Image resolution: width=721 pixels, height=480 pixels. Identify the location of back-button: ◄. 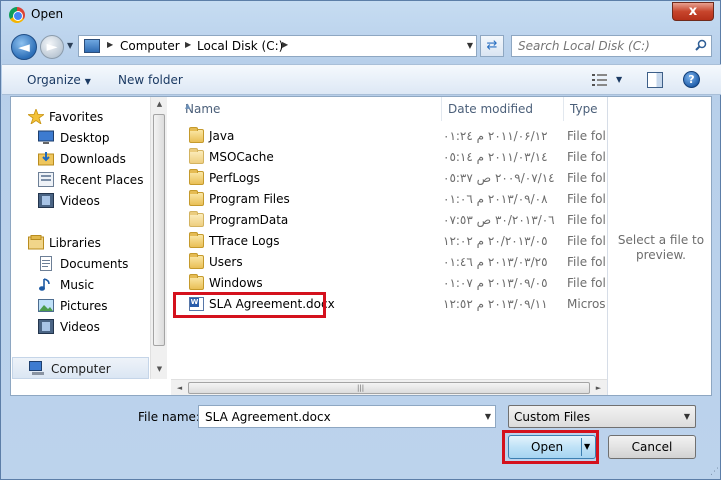
(24, 47).